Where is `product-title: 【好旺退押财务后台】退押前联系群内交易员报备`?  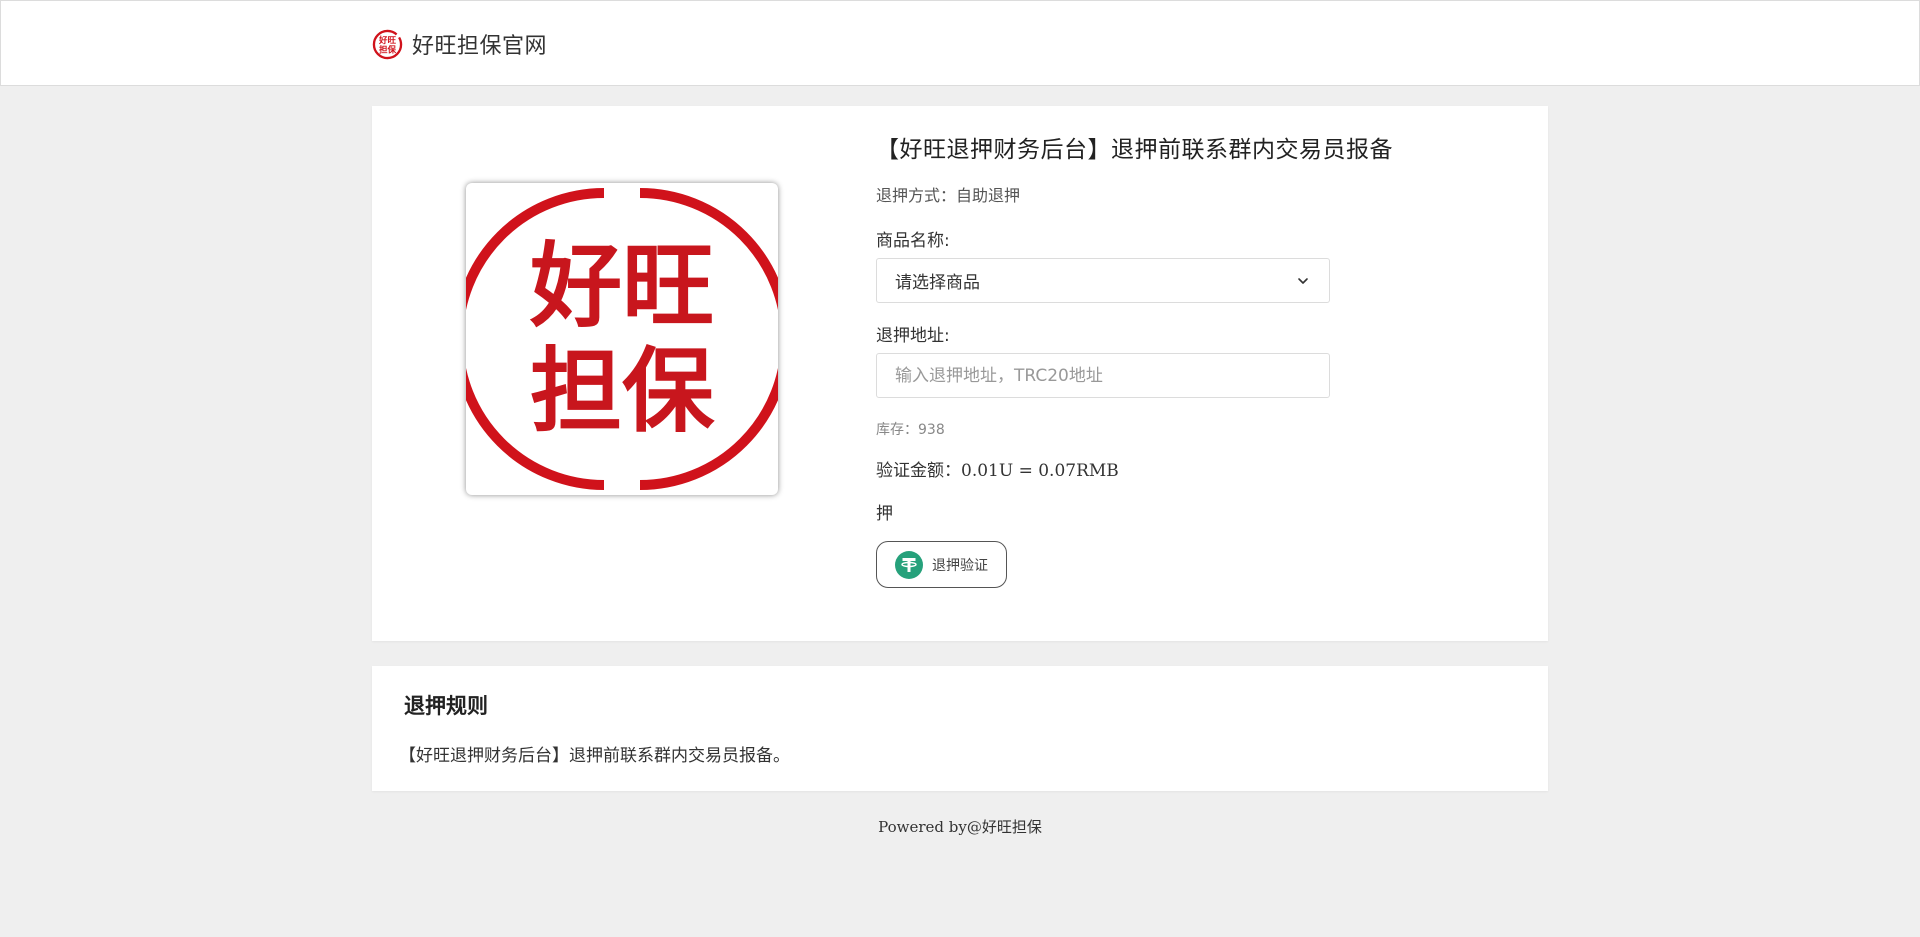 product-title: 【好旺退押财务后台】退押前联系群内交易员报备 is located at coordinates (1134, 150).